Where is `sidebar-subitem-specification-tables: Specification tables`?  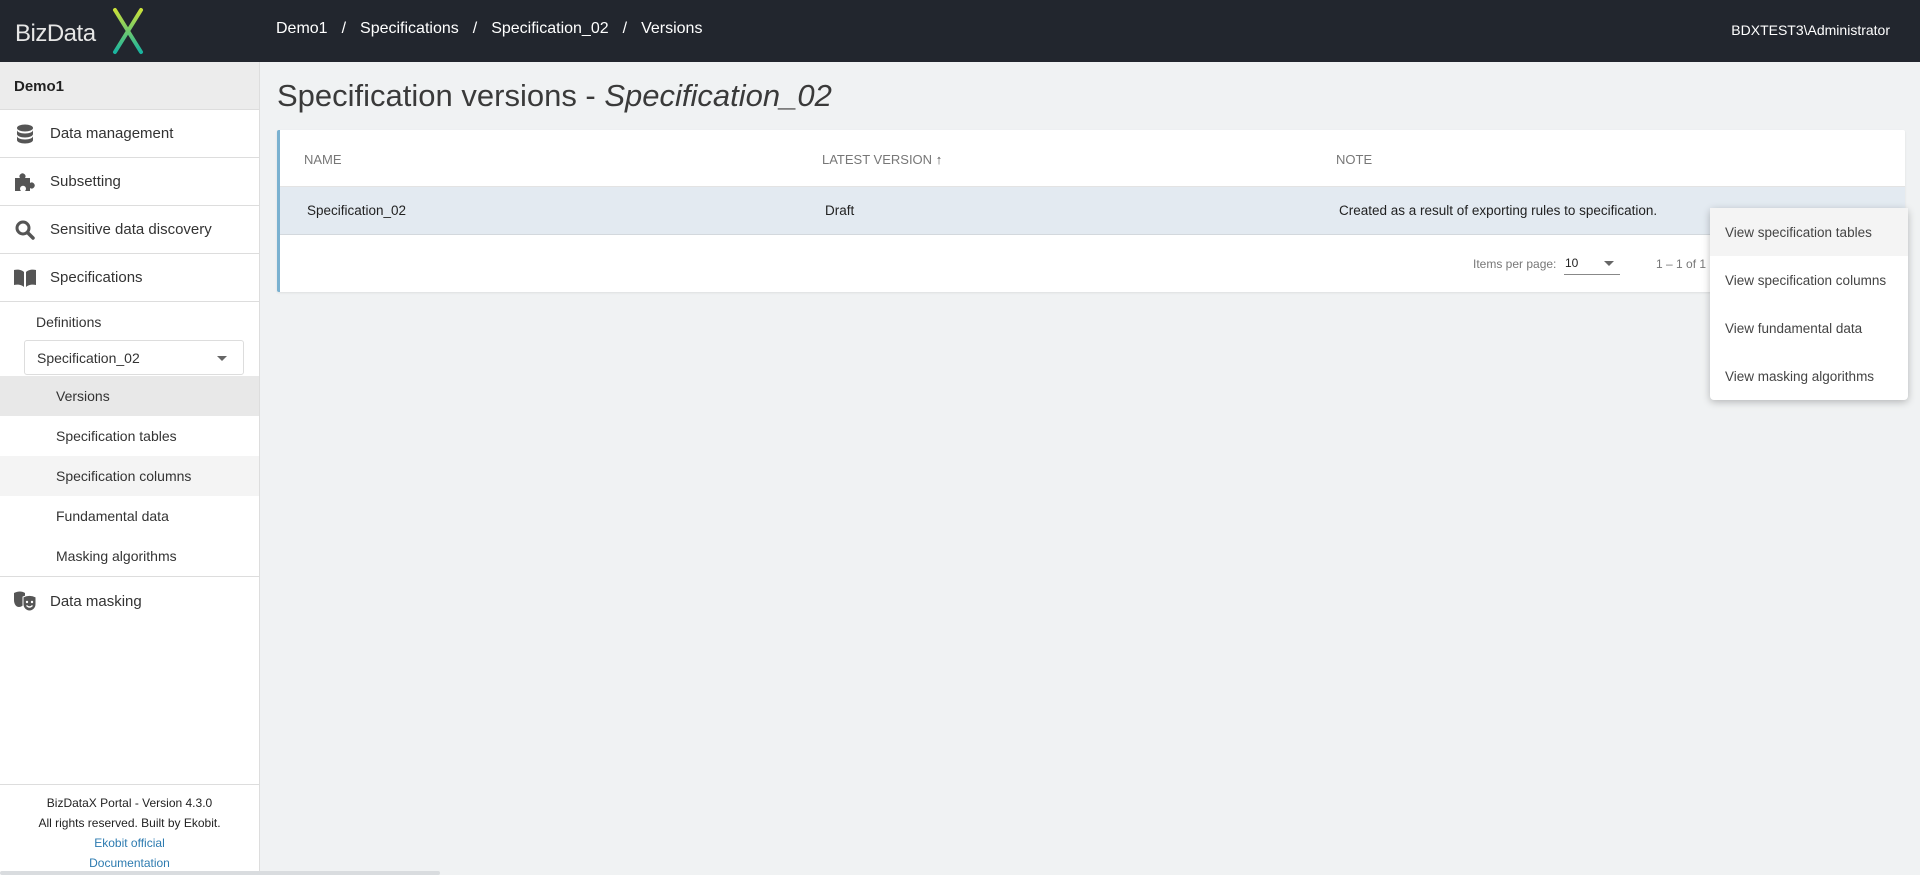 sidebar-subitem-specification-tables: Specification tables is located at coordinates (129, 436).